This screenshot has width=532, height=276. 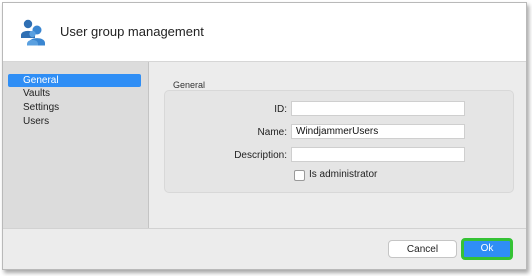 I want to click on dialog-footer: Cancel Ok, so click(x=264, y=248).